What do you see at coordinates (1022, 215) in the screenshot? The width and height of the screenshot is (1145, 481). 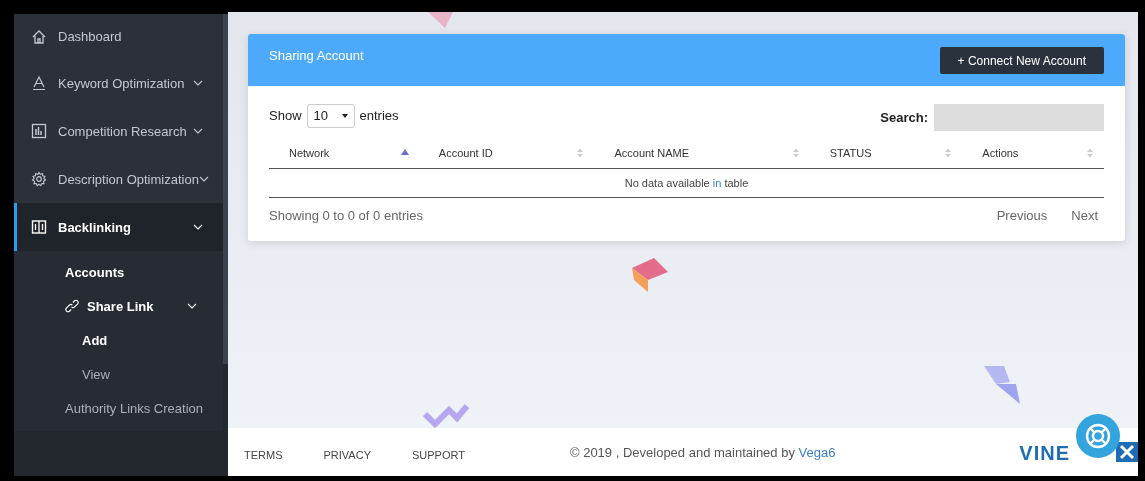 I see `pagination-button: Previous` at bounding box center [1022, 215].